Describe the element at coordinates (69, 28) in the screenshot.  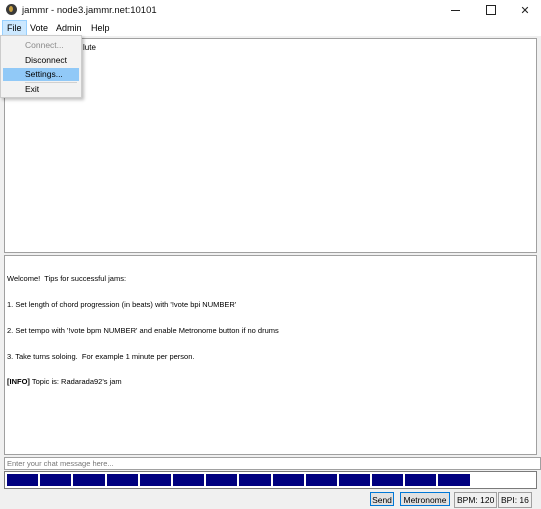
I see `menu-admin: Admin` at that location.